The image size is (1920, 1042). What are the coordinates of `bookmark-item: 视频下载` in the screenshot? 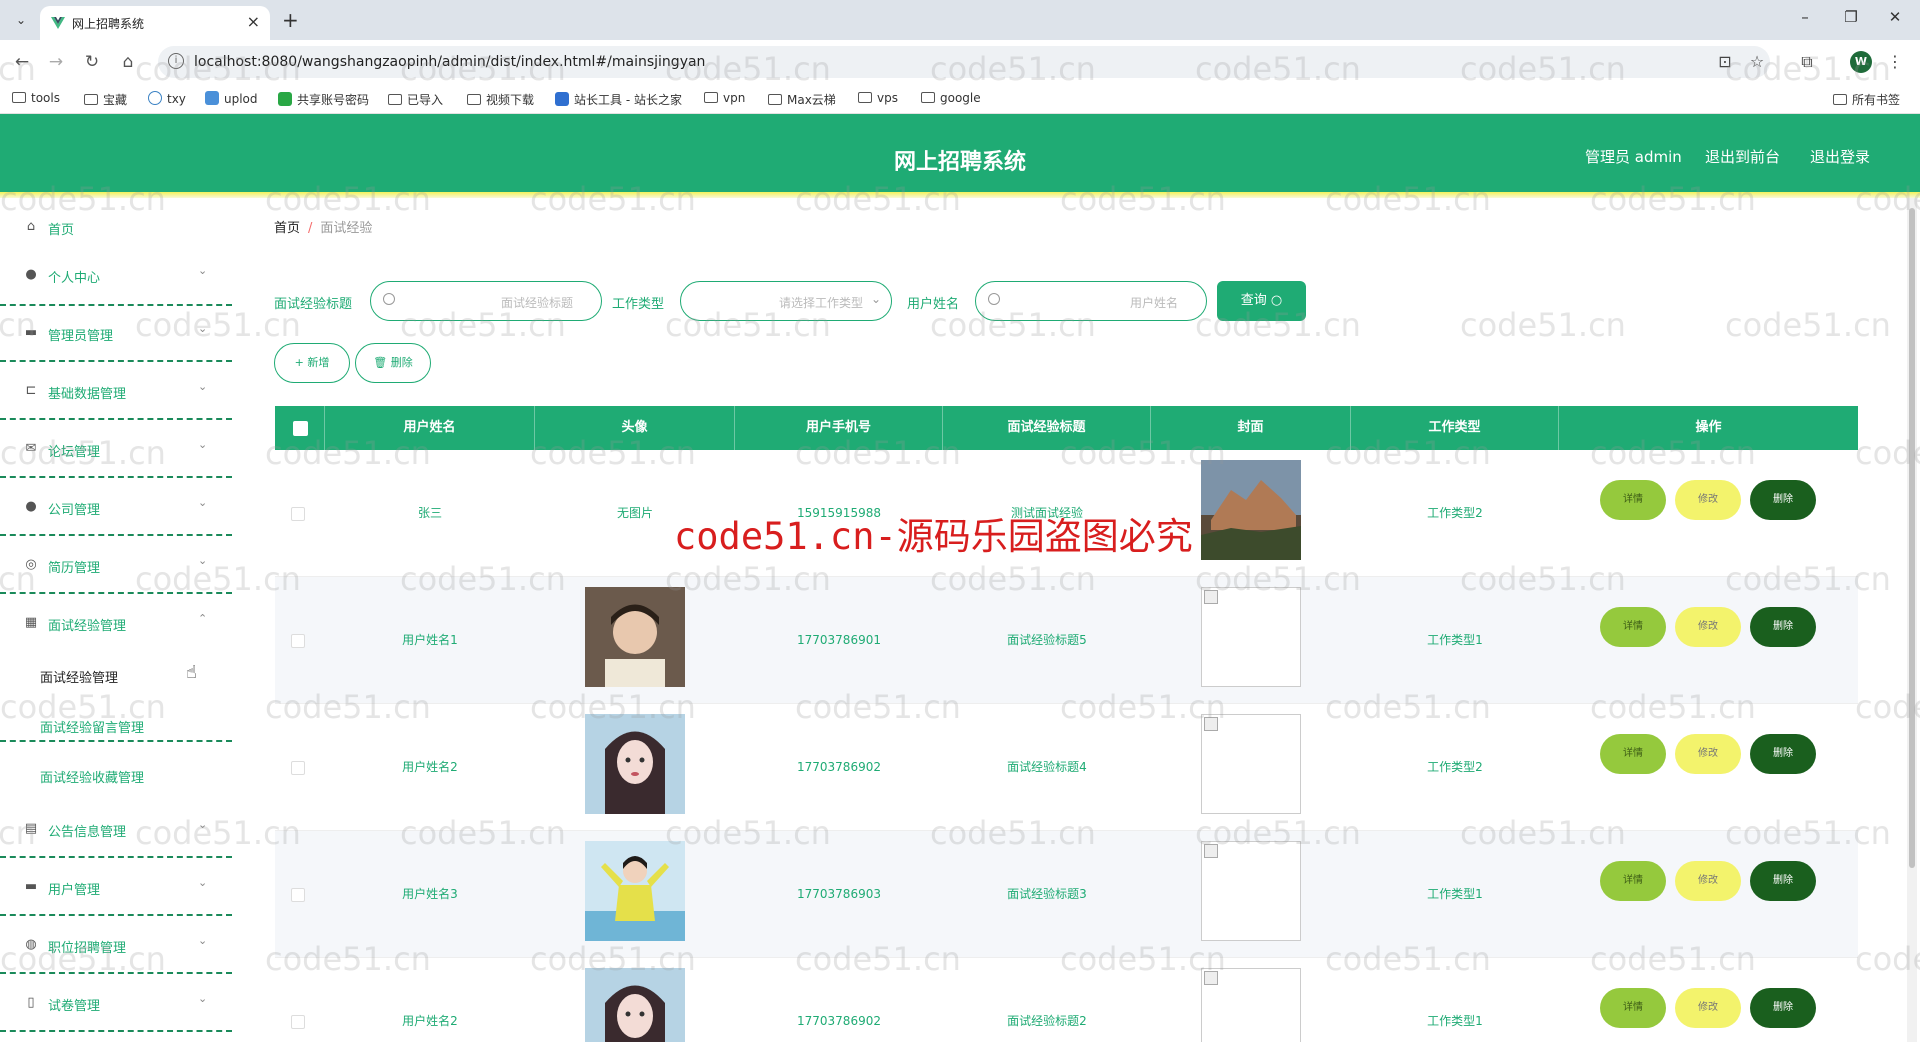 It's located at (500, 99).